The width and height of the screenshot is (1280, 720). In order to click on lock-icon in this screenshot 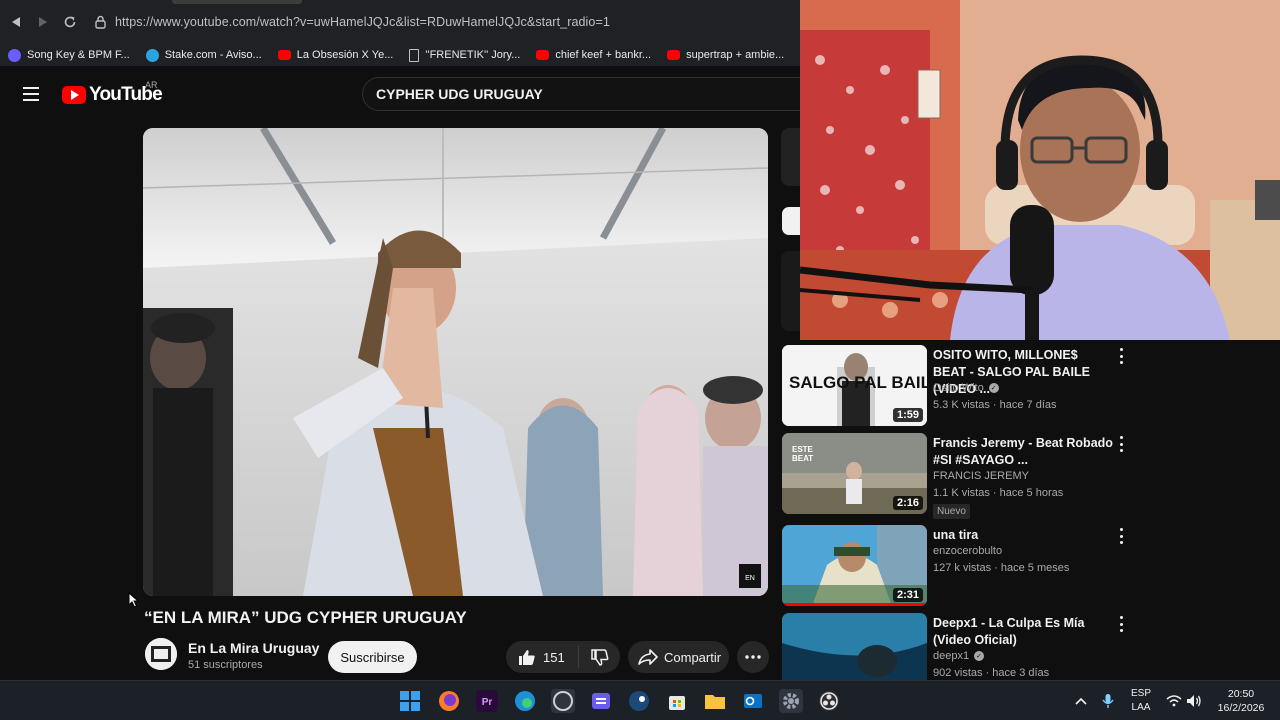, I will do `click(100, 22)`.